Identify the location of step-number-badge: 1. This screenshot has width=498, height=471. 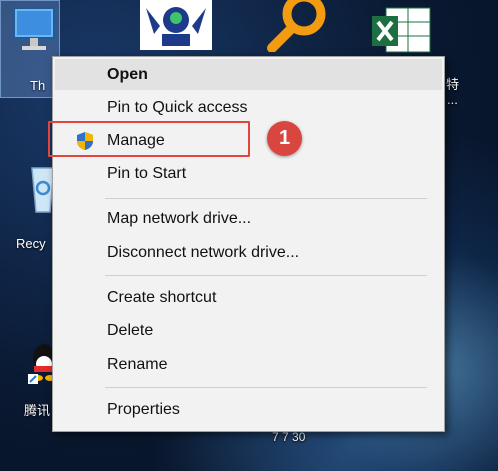
(284, 138).